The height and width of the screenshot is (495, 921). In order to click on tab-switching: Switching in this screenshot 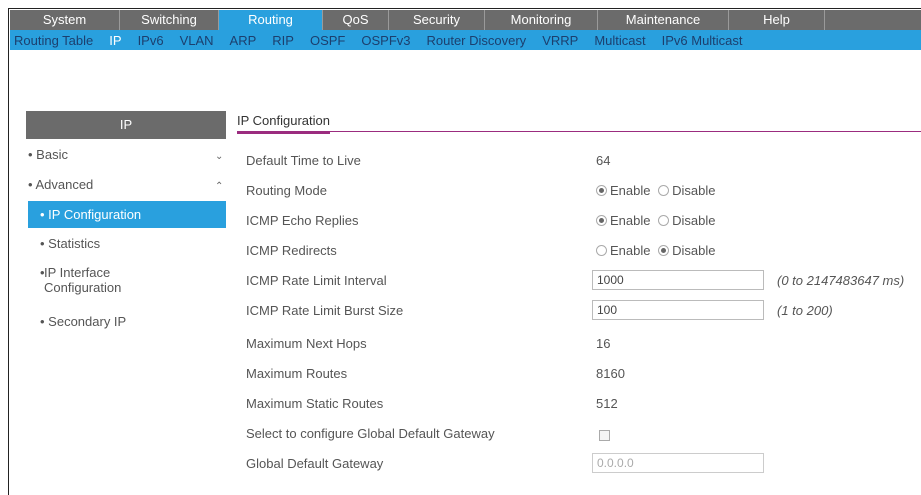, I will do `click(169, 20)`.